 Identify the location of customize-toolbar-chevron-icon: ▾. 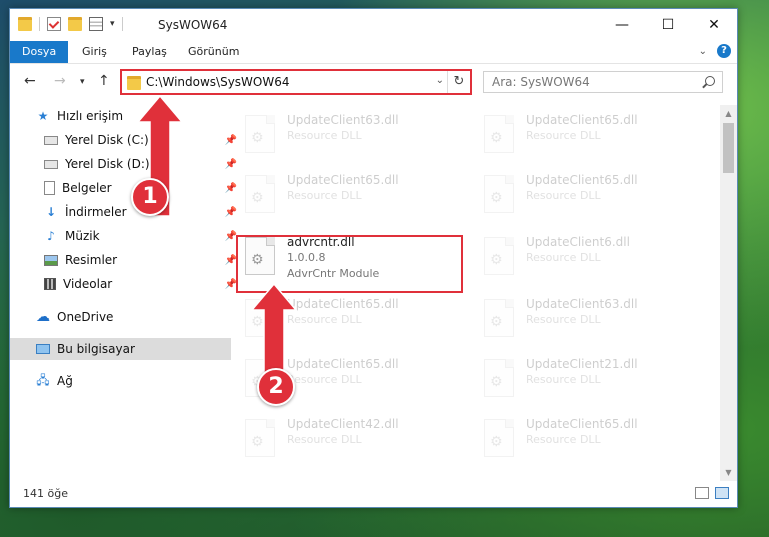
(112, 24).